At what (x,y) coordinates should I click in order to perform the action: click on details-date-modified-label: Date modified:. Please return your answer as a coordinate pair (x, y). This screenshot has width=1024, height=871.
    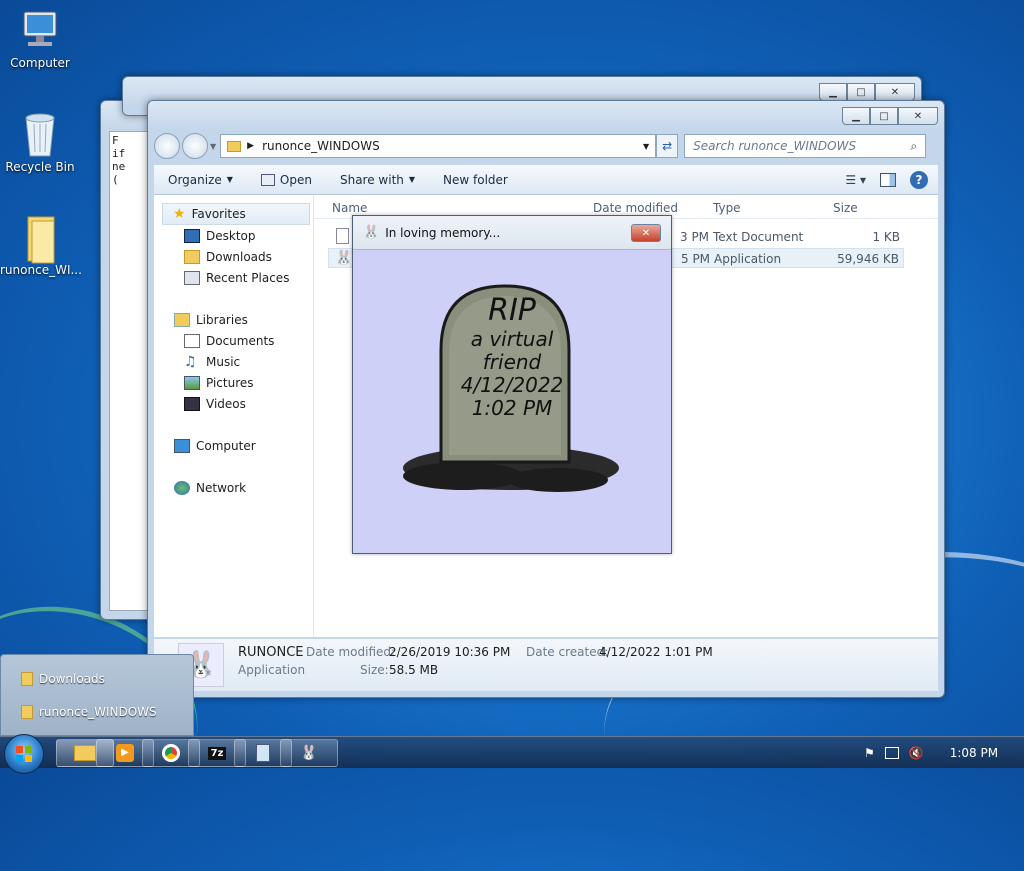
    Looking at the image, I should click on (351, 652).